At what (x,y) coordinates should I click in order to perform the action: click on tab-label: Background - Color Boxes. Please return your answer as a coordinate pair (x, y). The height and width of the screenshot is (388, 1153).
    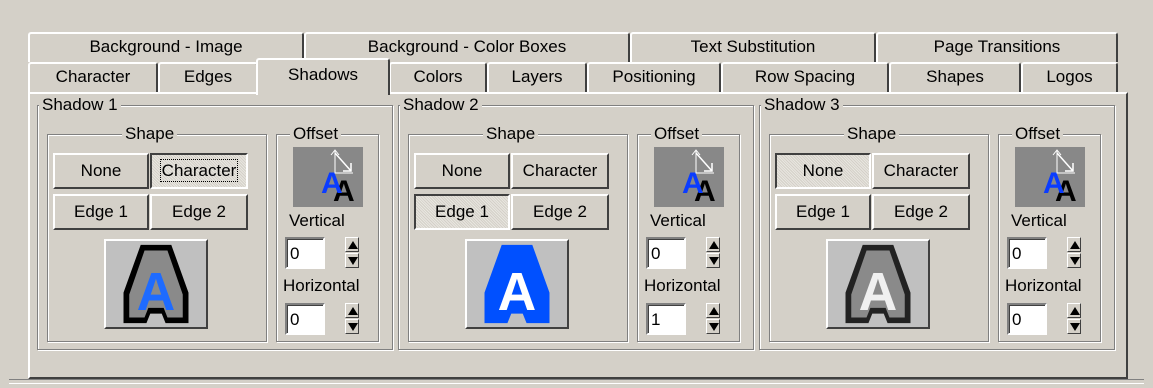
    Looking at the image, I should click on (467, 46).